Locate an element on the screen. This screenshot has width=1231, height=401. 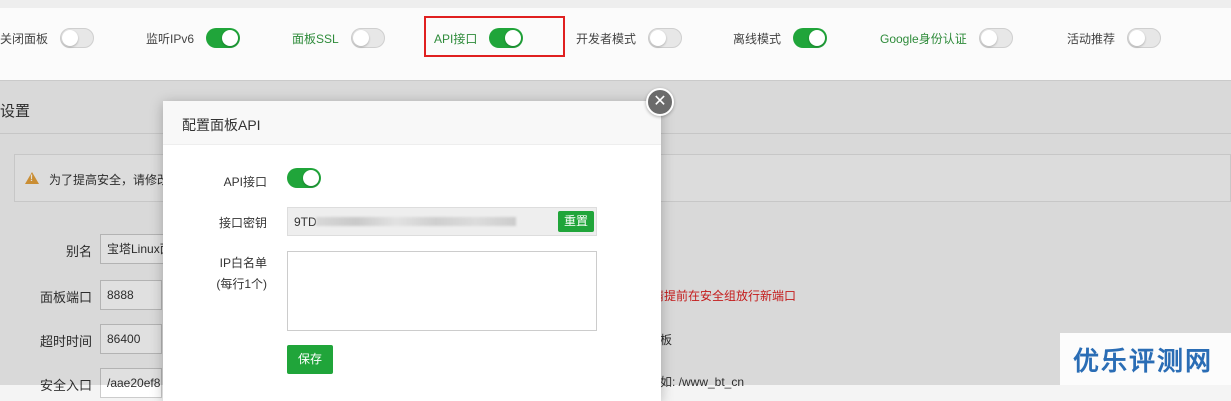
key-label: 接口密钥 is located at coordinates (242, 223).